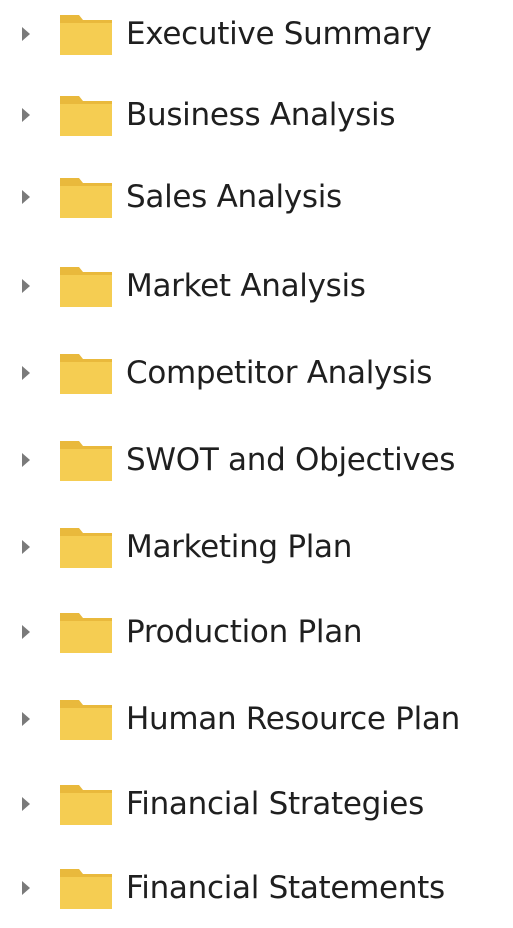  Describe the element at coordinates (261, 115) in the screenshot. I see `tree-item-label: Business Analysis` at that location.